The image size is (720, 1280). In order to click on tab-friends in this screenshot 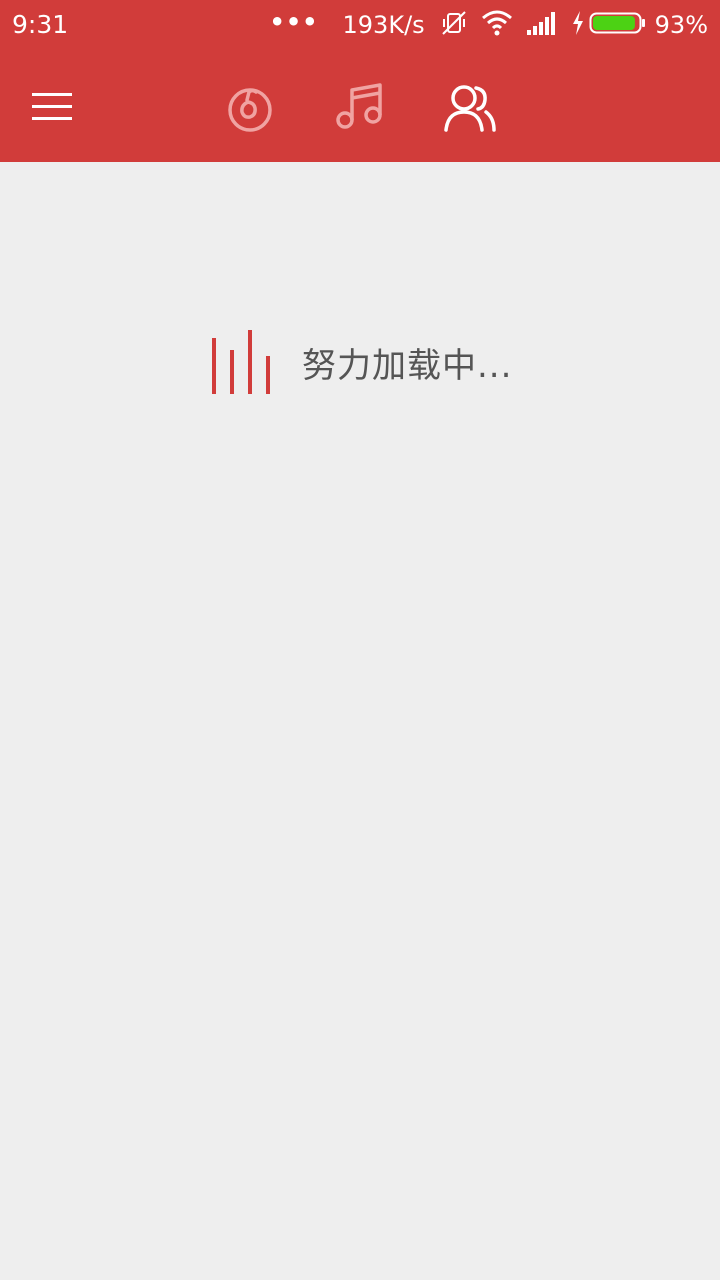, I will do `click(470, 108)`.